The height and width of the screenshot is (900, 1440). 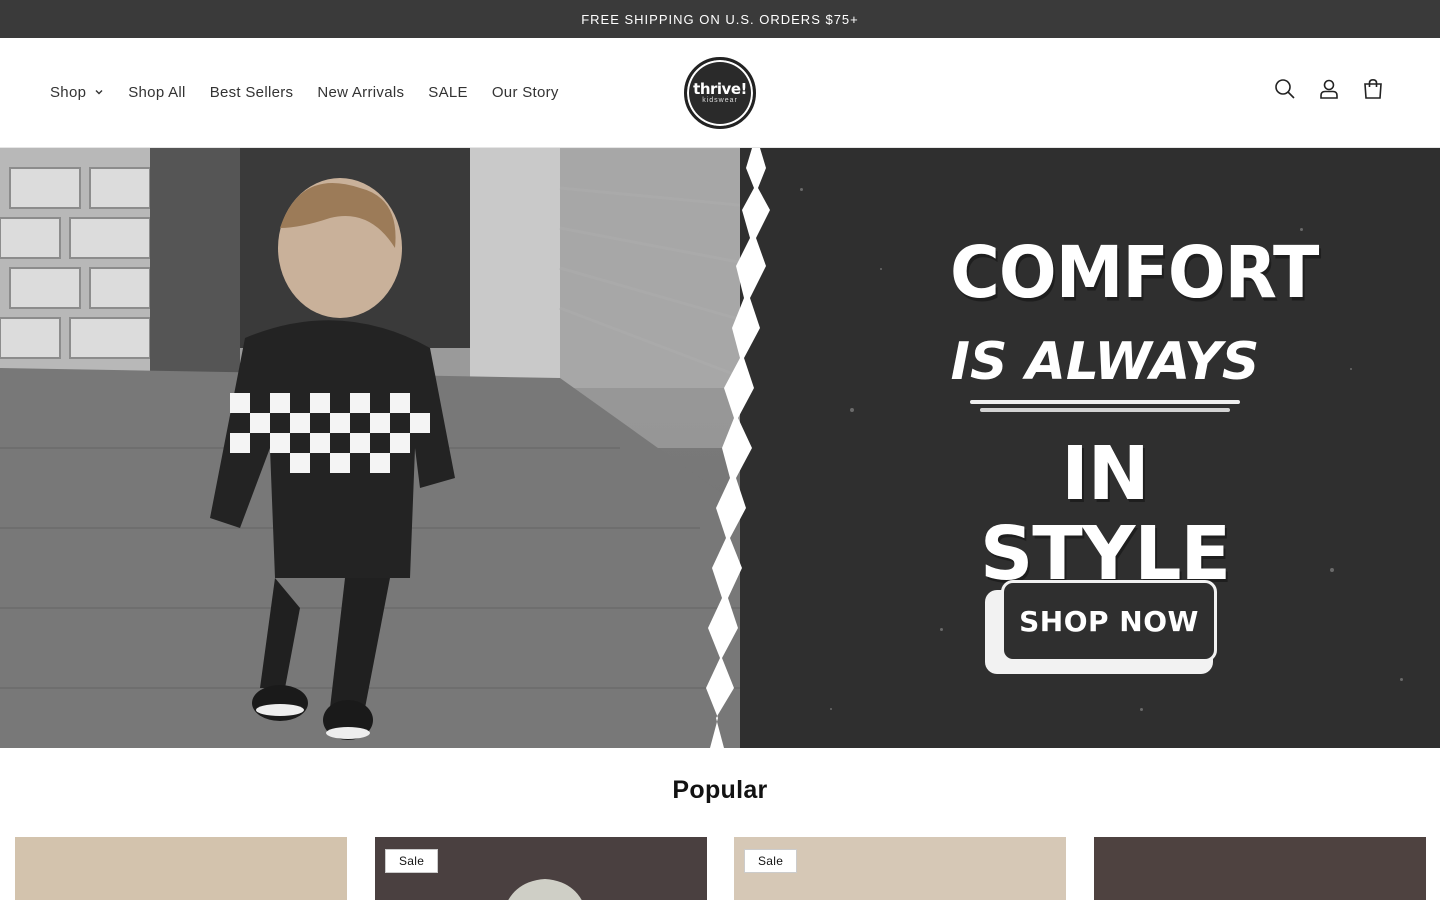 What do you see at coordinates (156, 92) in the screenshot?
I see `nav-item-shop-all: Shop All` at bounding box center [156, 92].